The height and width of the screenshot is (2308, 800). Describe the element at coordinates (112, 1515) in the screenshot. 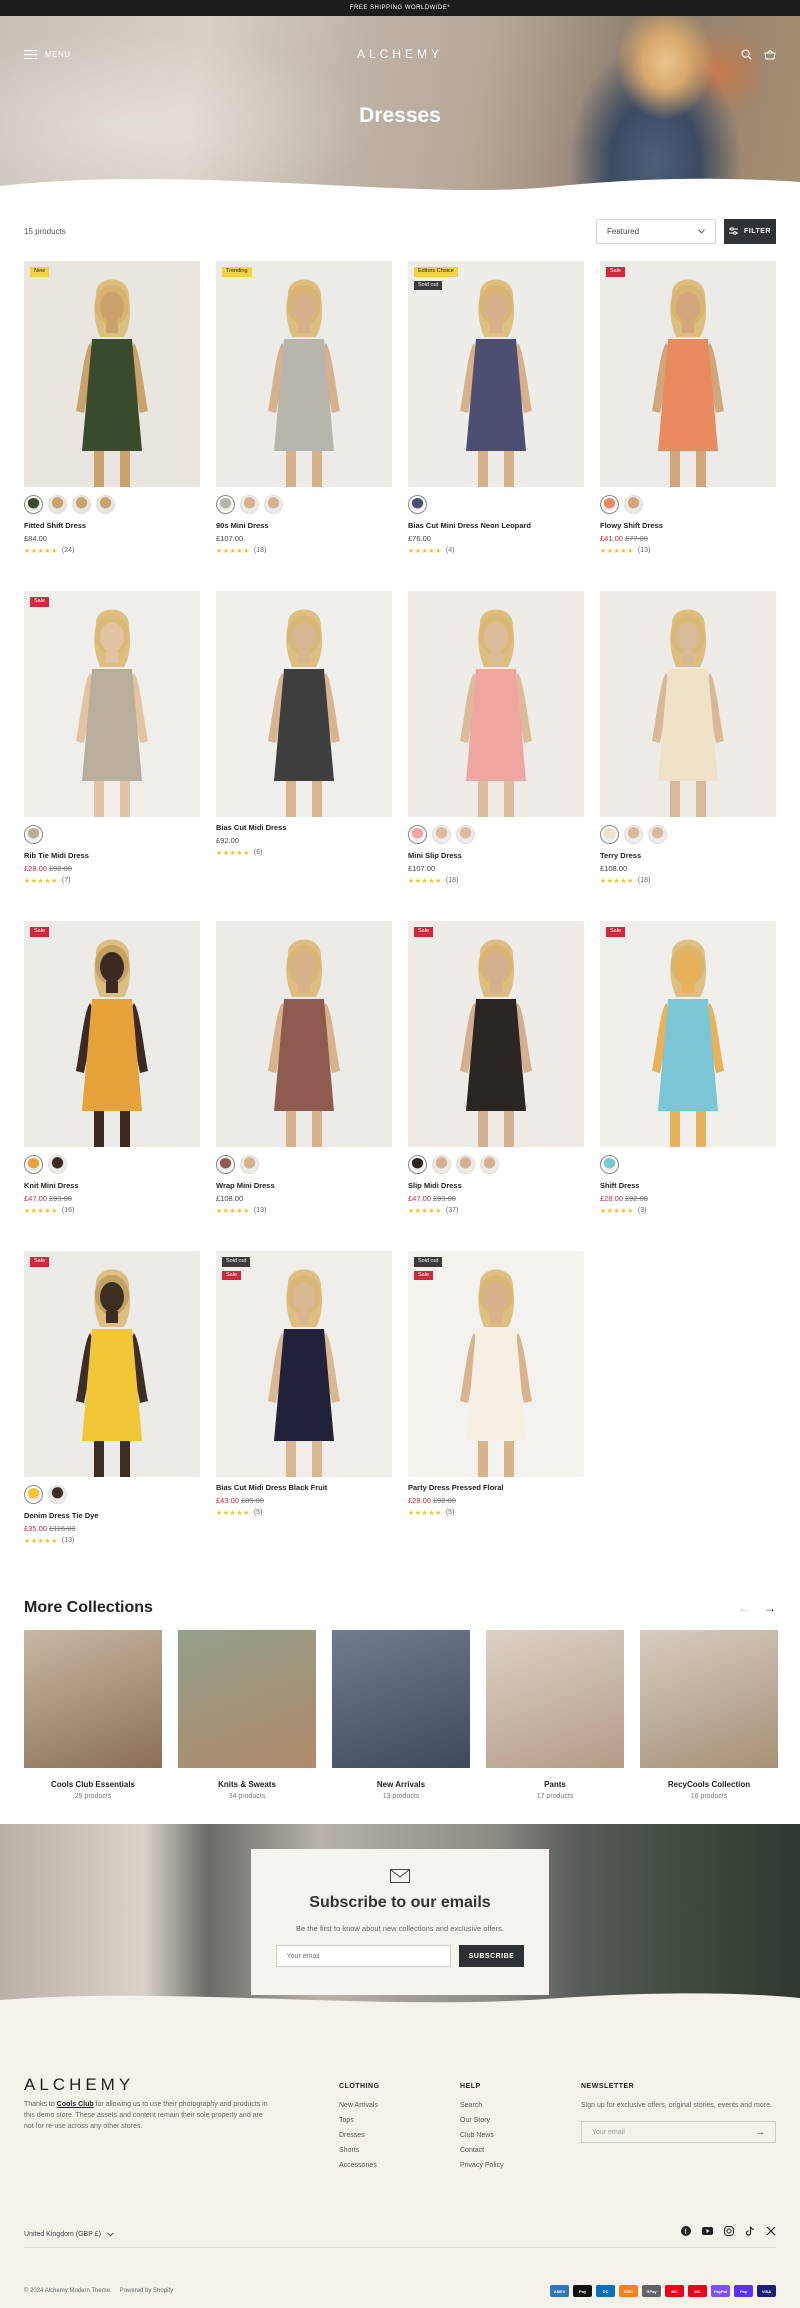

I see `product-title: Denim Dress Tie Dye` at that location.